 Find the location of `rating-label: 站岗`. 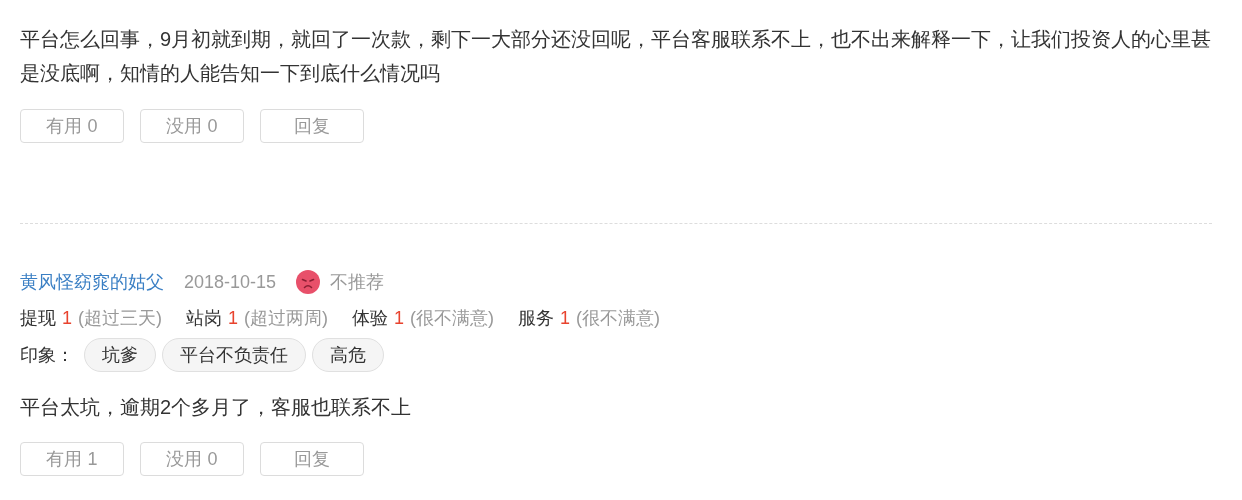

rating-label: 站岗 is located at coordinates (204, 318).